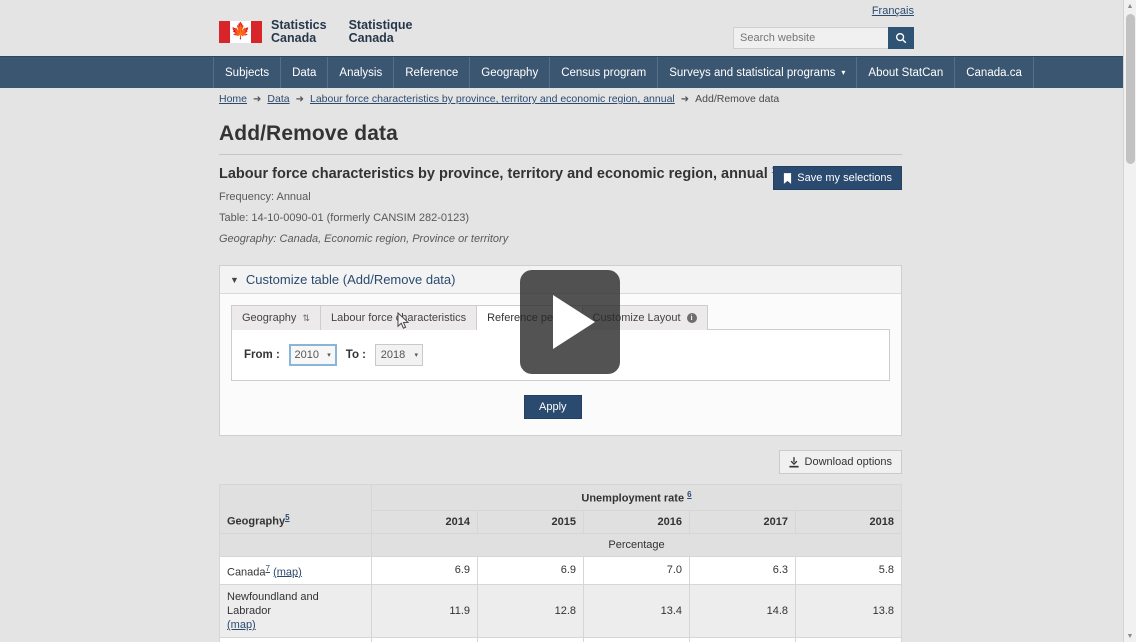 This screenshot has width=1136, height=642. I want to click on nav-item-geography: Geography, so click(510, 72).